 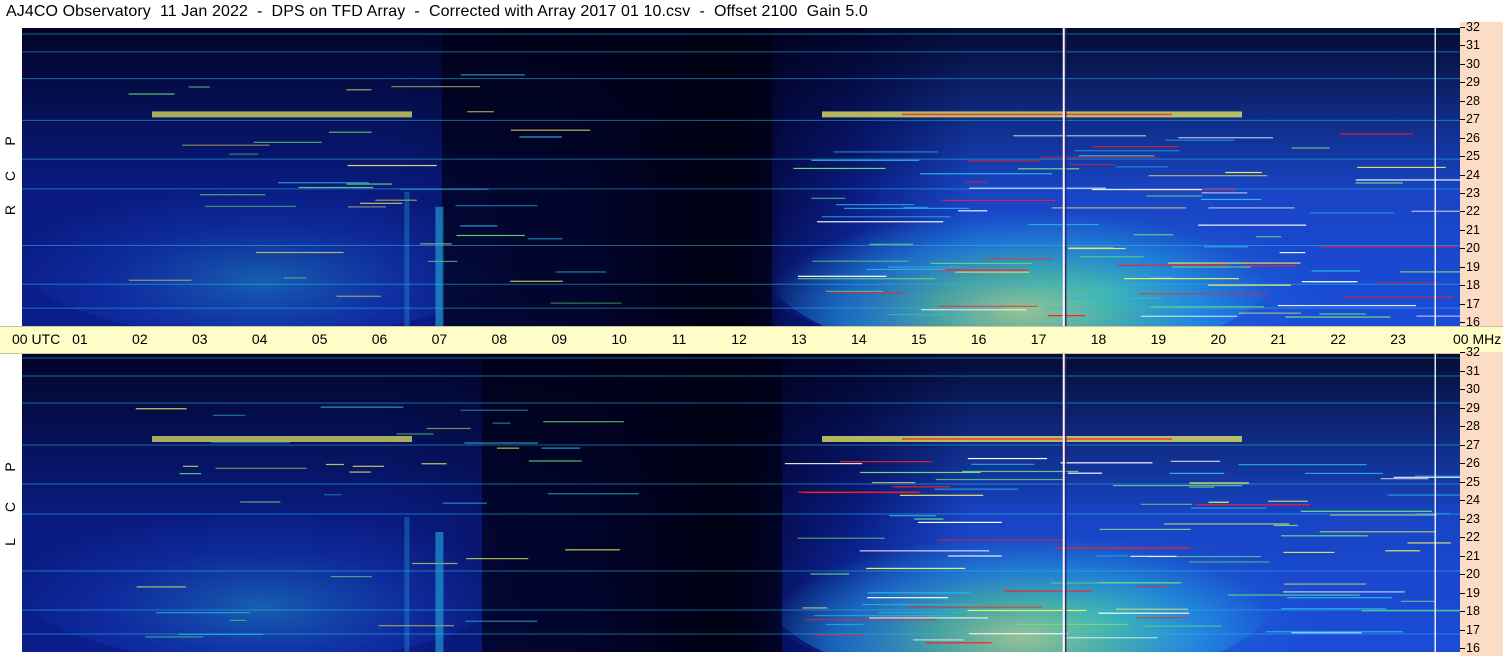 I want to click on rcp-freq-label: 25, so click(x=1473, y=156).